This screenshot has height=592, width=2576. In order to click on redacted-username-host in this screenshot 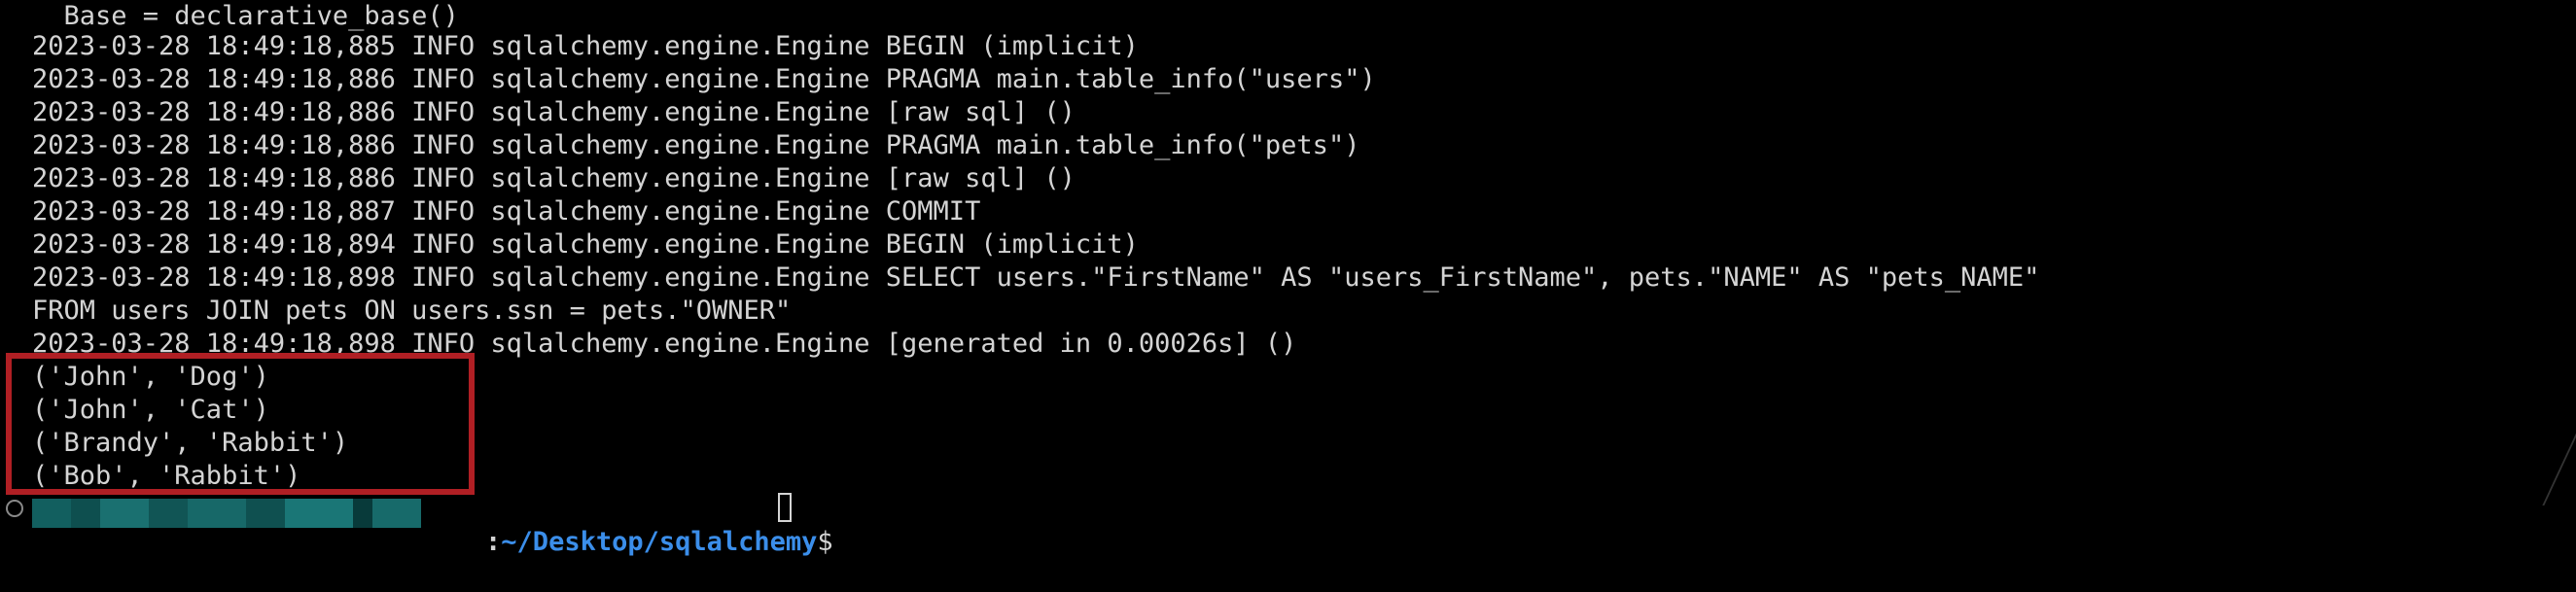, I will do `click(227, 514)`.